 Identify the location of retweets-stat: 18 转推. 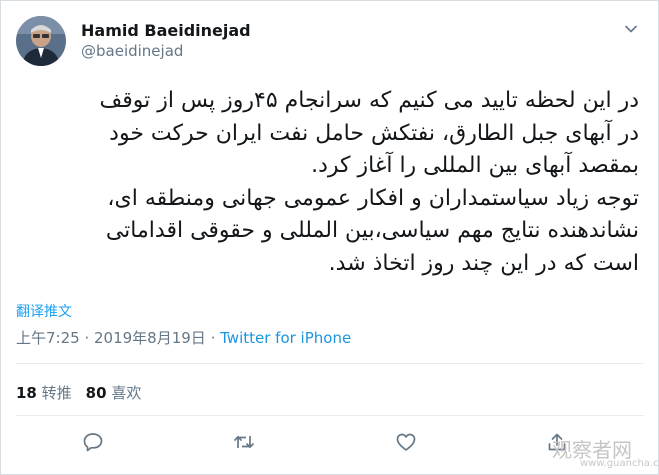
(44, 393).